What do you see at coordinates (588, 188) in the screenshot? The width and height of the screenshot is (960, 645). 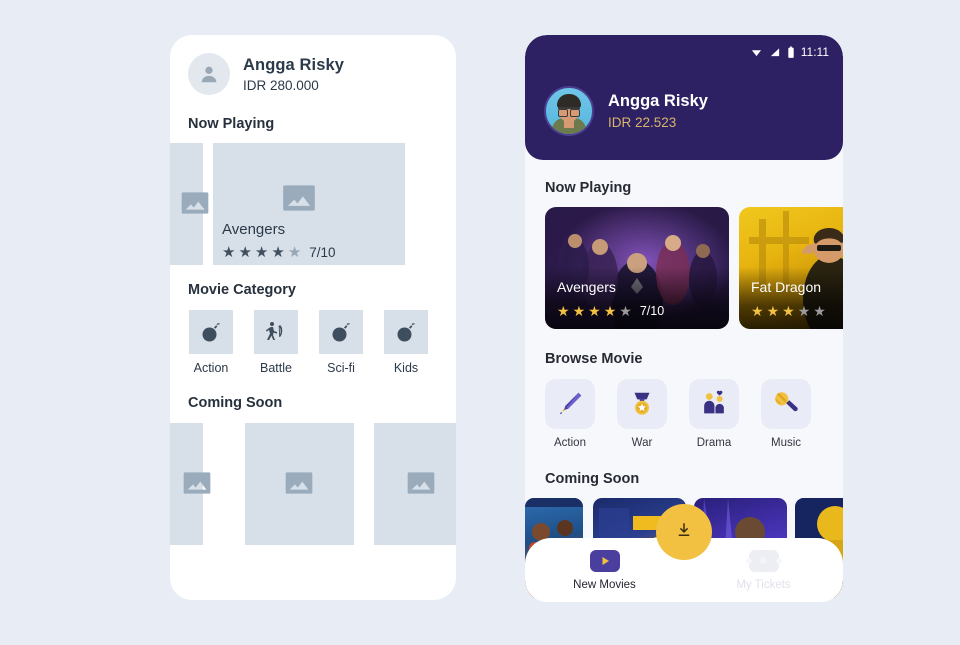 I see `hifi-now-playing-title: Now Playing` at bounding box center [588, 188].